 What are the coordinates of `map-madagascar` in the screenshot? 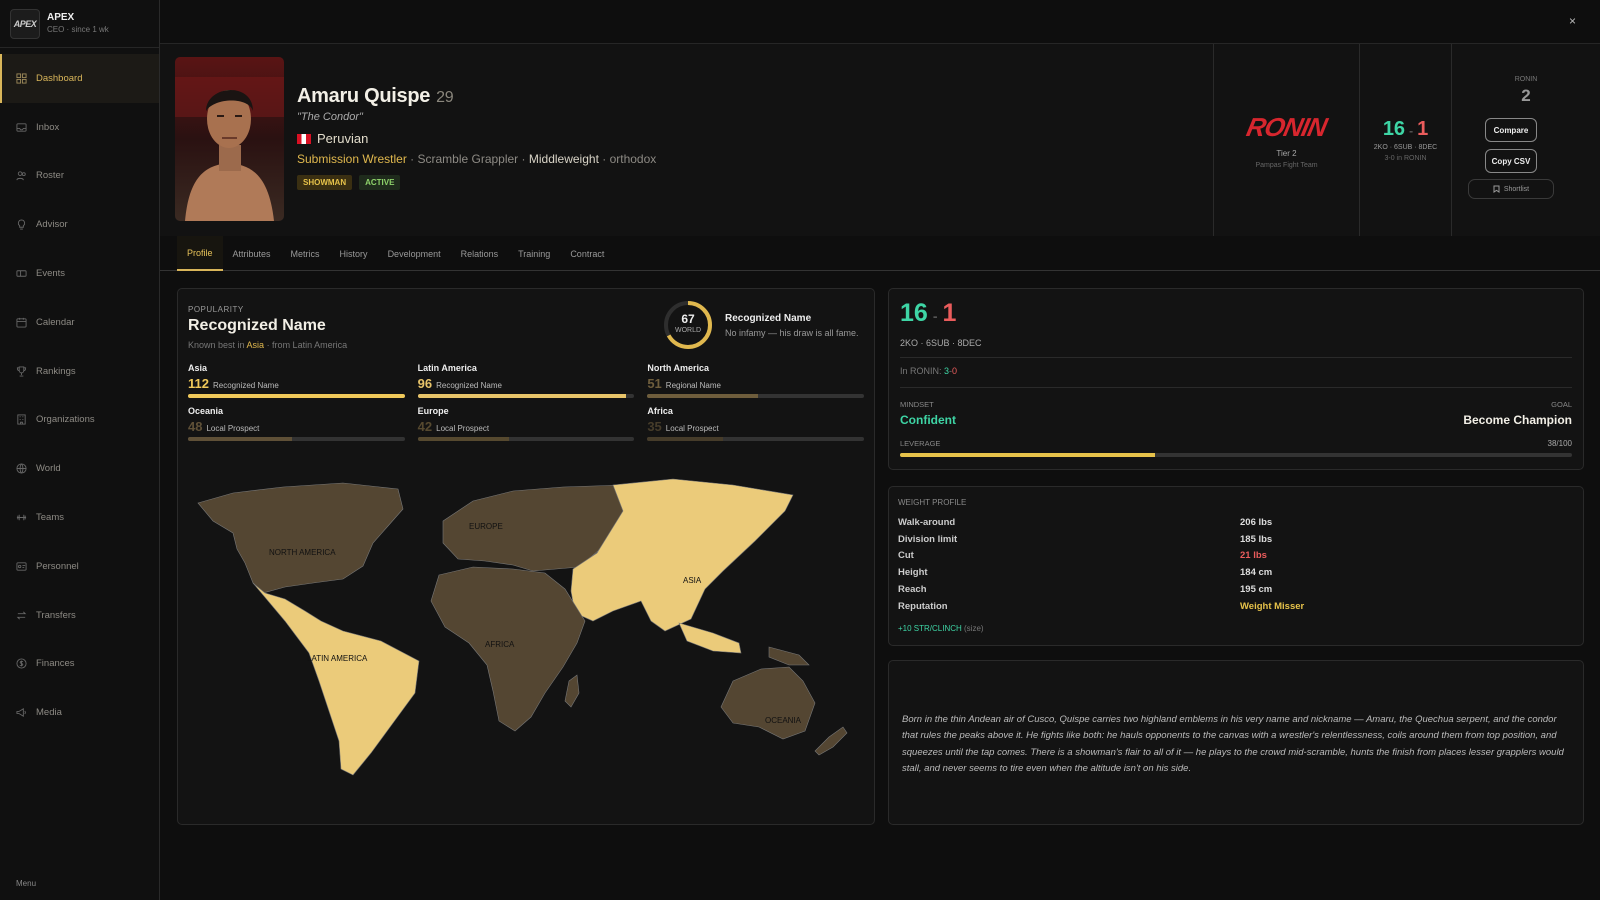 It's located at (572, 691).